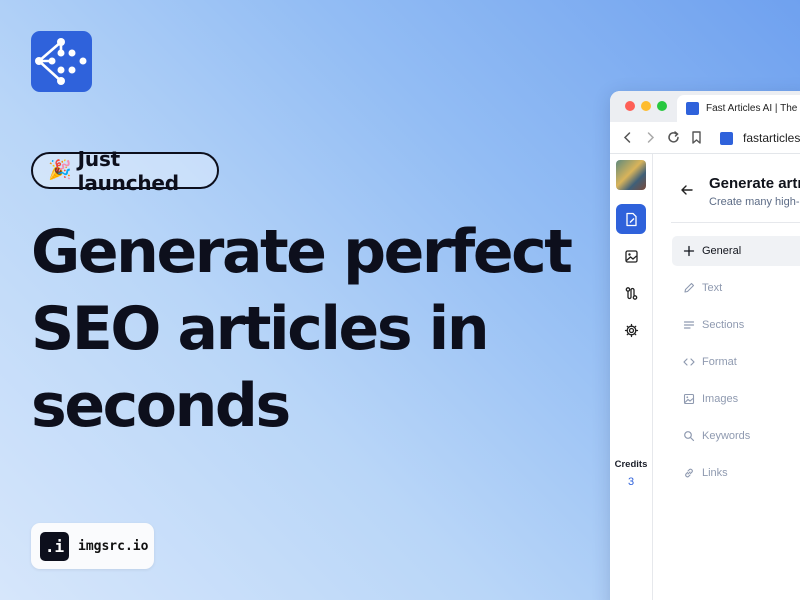 Image resolution: width=800 pixels, height=600 pixels. I want to click on list-icon, so click(689, 325).